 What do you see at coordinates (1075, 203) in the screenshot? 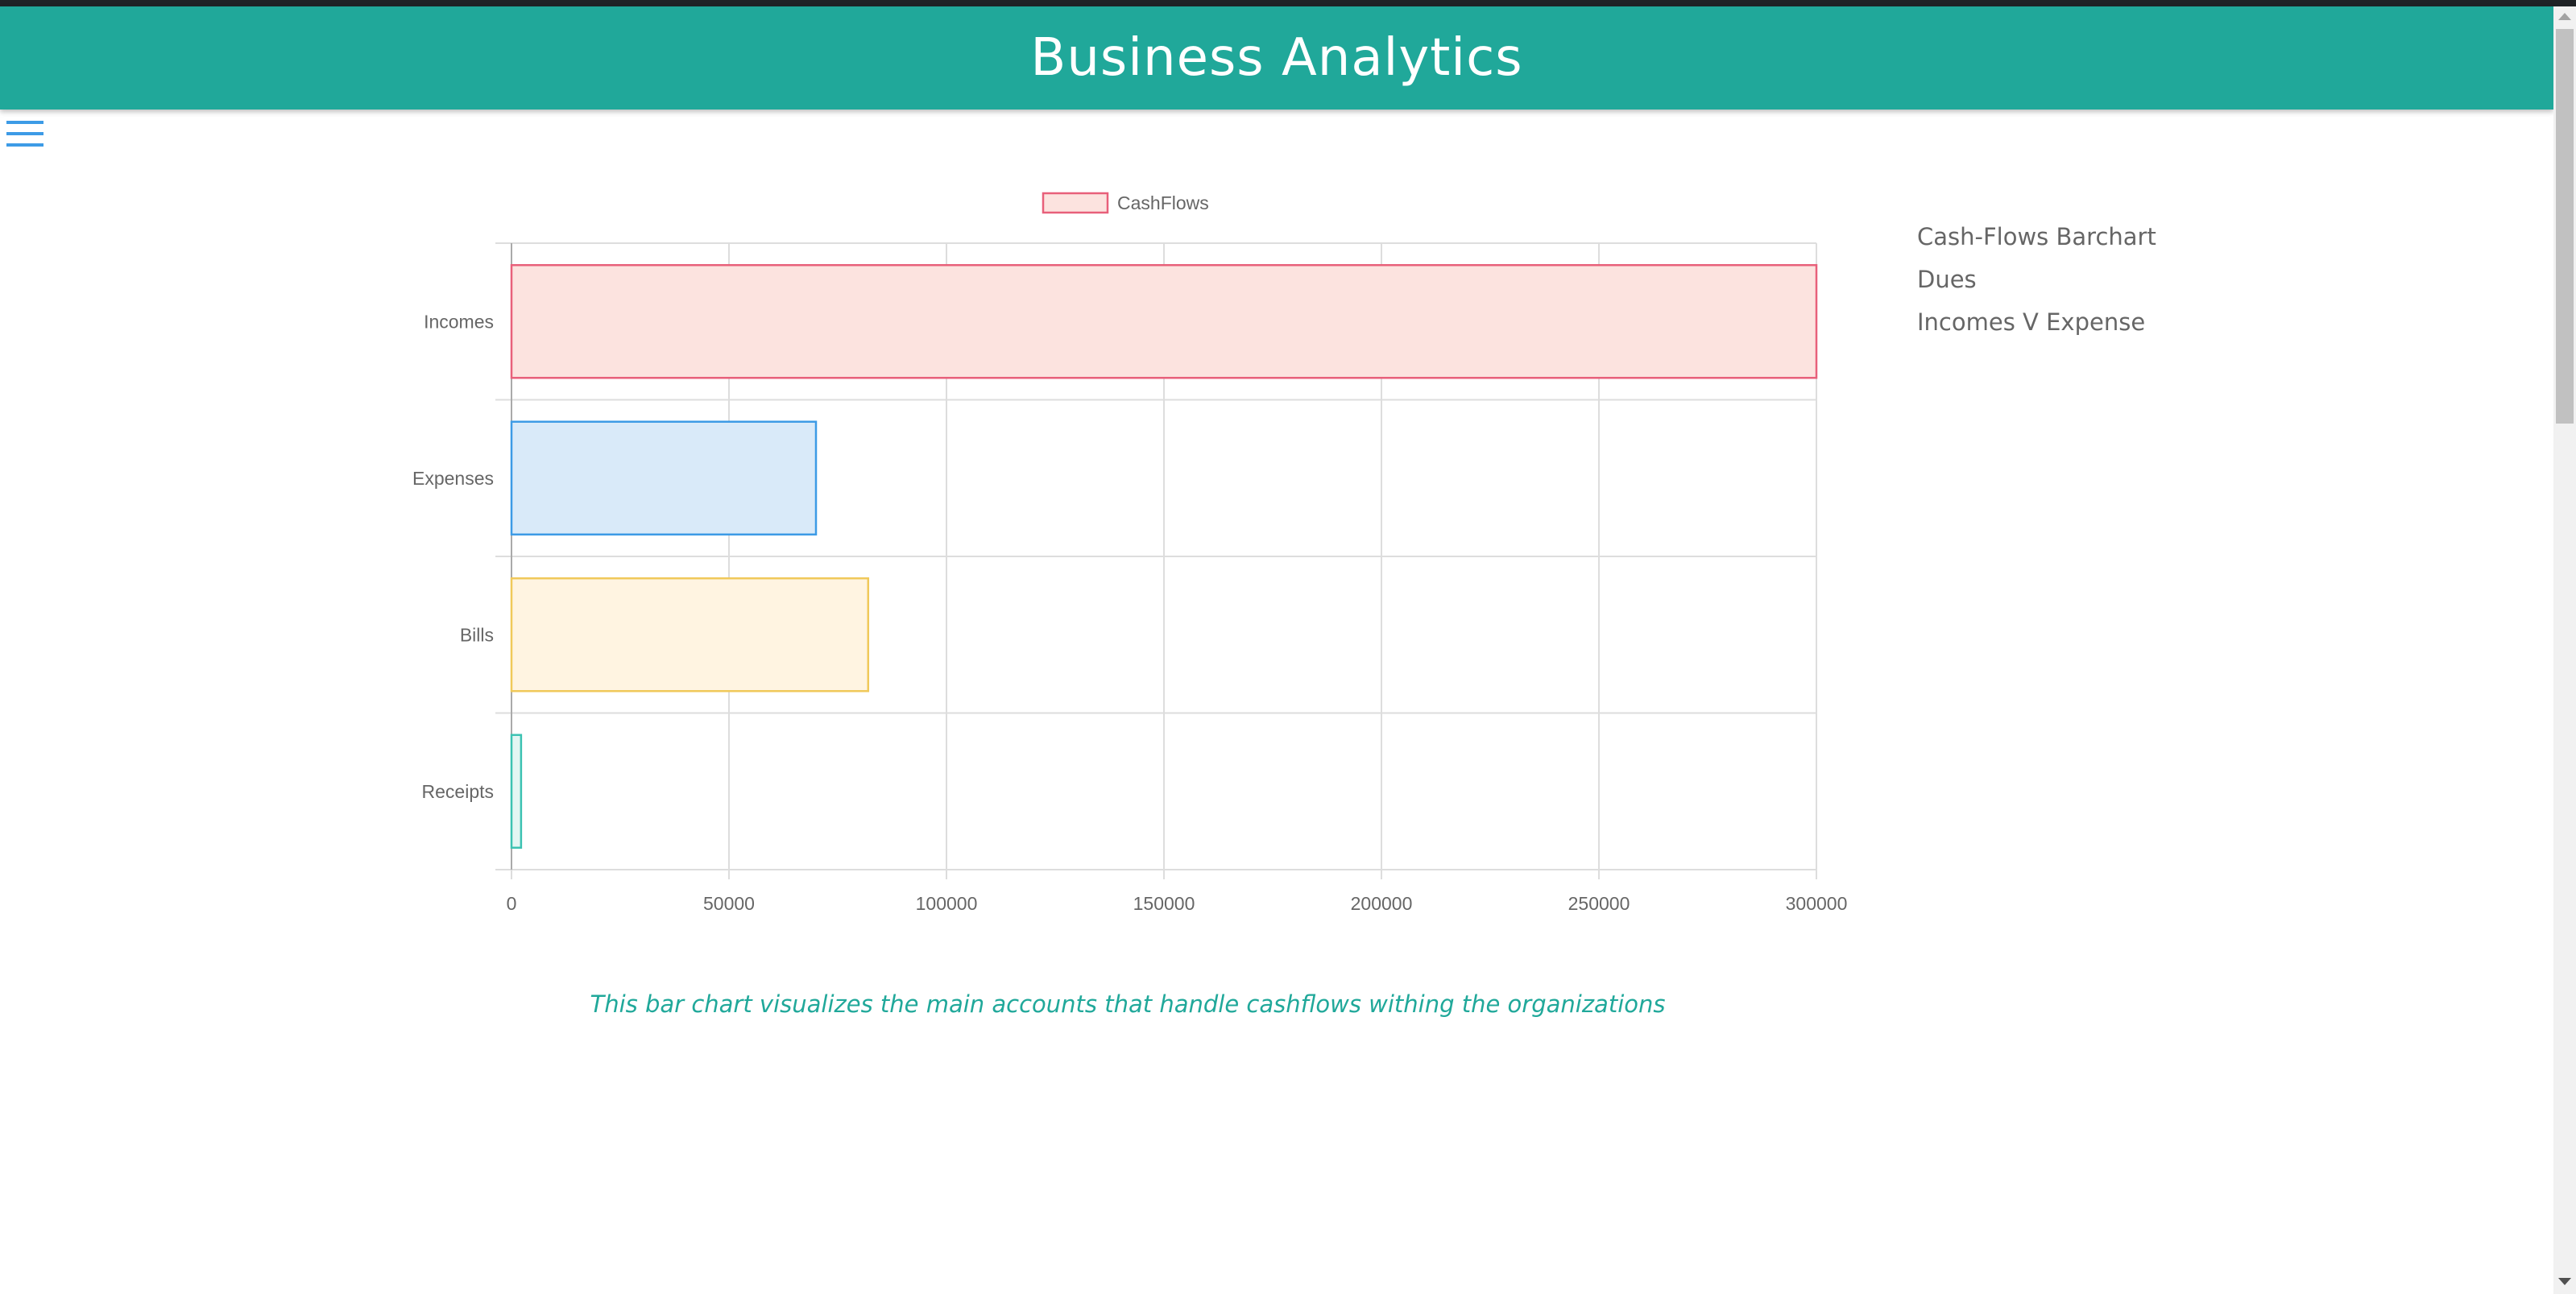
I see `legend-swatch` at bounding box center [1075, 203].